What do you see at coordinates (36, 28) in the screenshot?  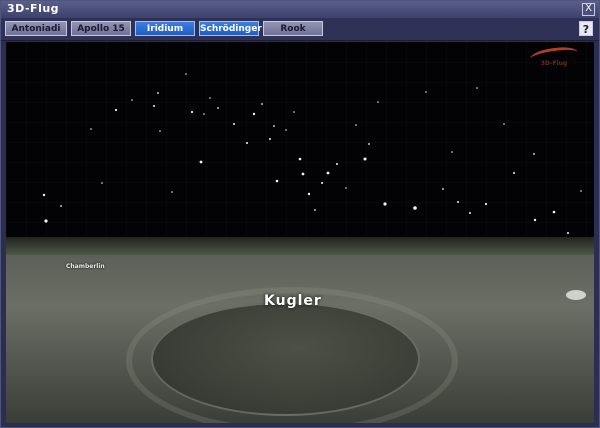 I see `tab-antoniadi: Antoniadi` at bounding box center [36, 28].